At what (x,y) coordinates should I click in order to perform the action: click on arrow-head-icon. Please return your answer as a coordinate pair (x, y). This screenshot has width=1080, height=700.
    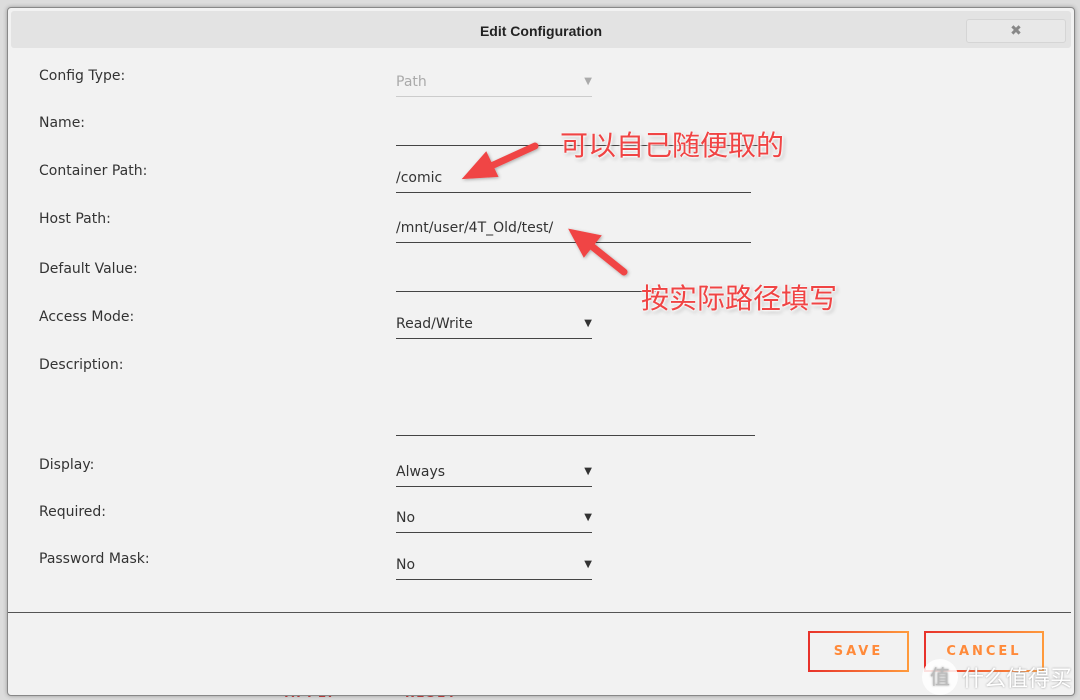
    Looking at the image, I should click on (480, 165).